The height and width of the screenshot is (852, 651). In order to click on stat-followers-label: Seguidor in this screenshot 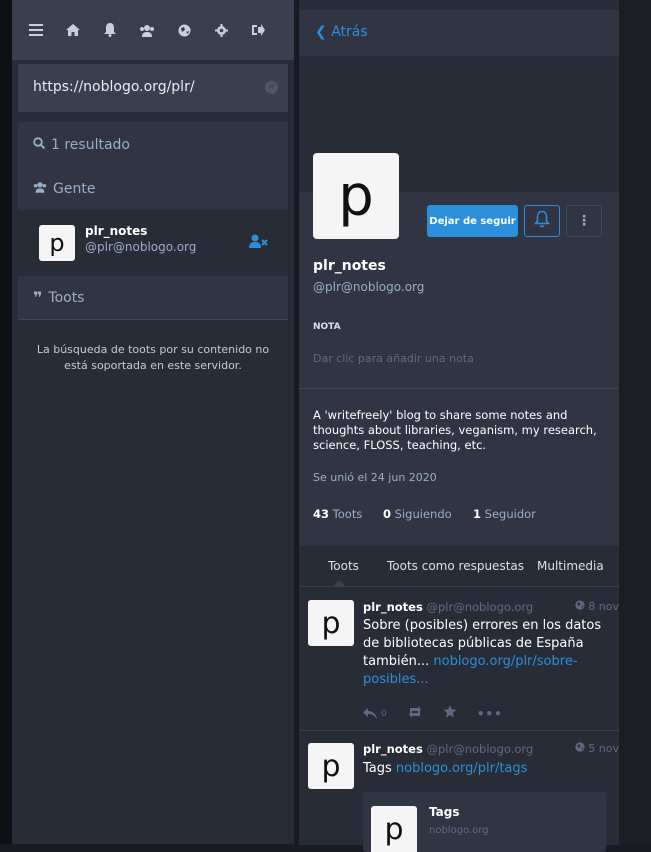, I will do `click(510, 514)`.